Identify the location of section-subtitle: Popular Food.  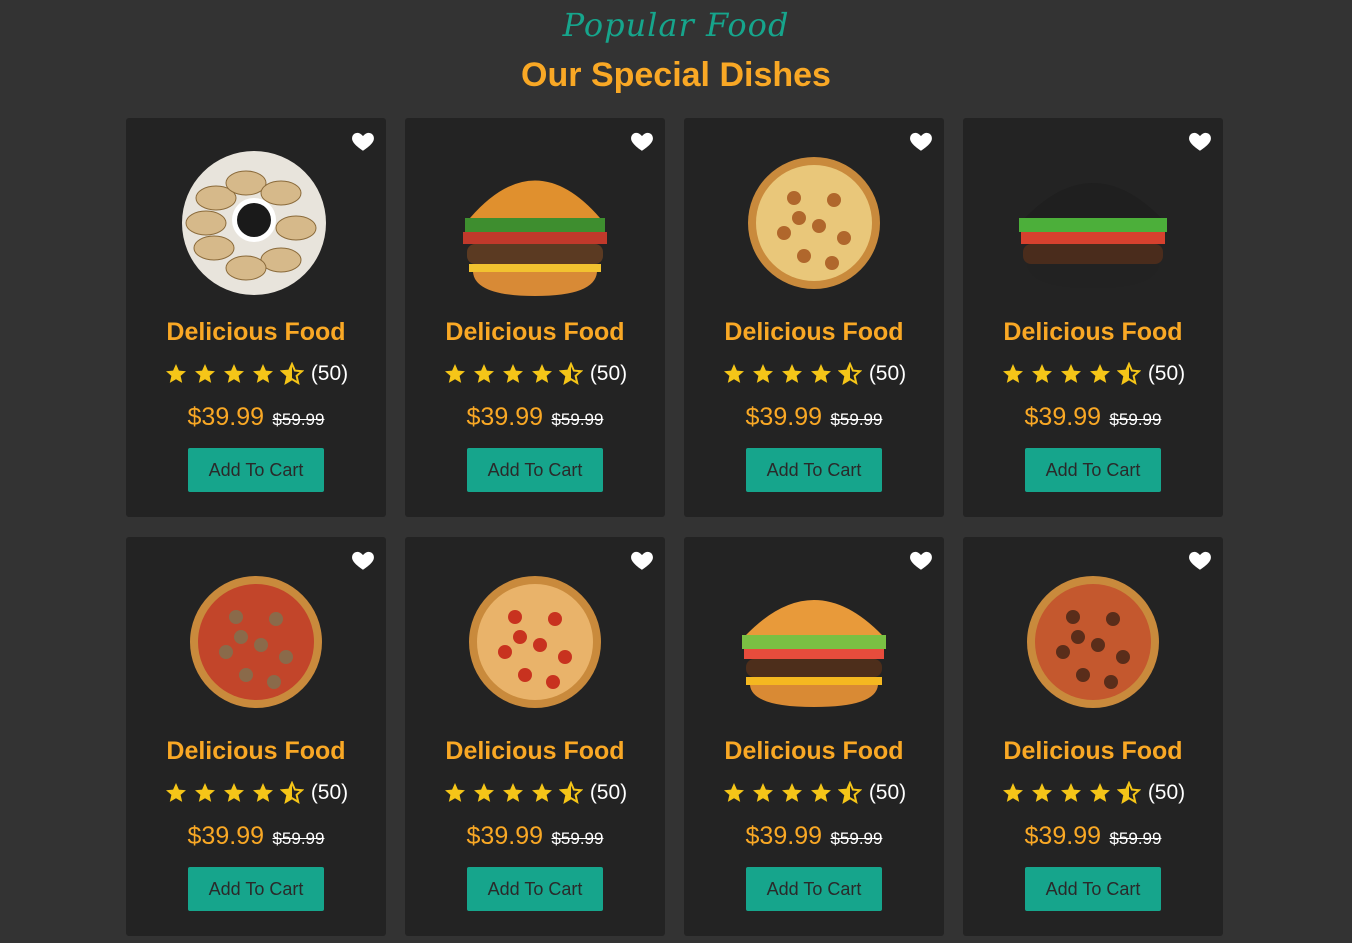
(676, 25).